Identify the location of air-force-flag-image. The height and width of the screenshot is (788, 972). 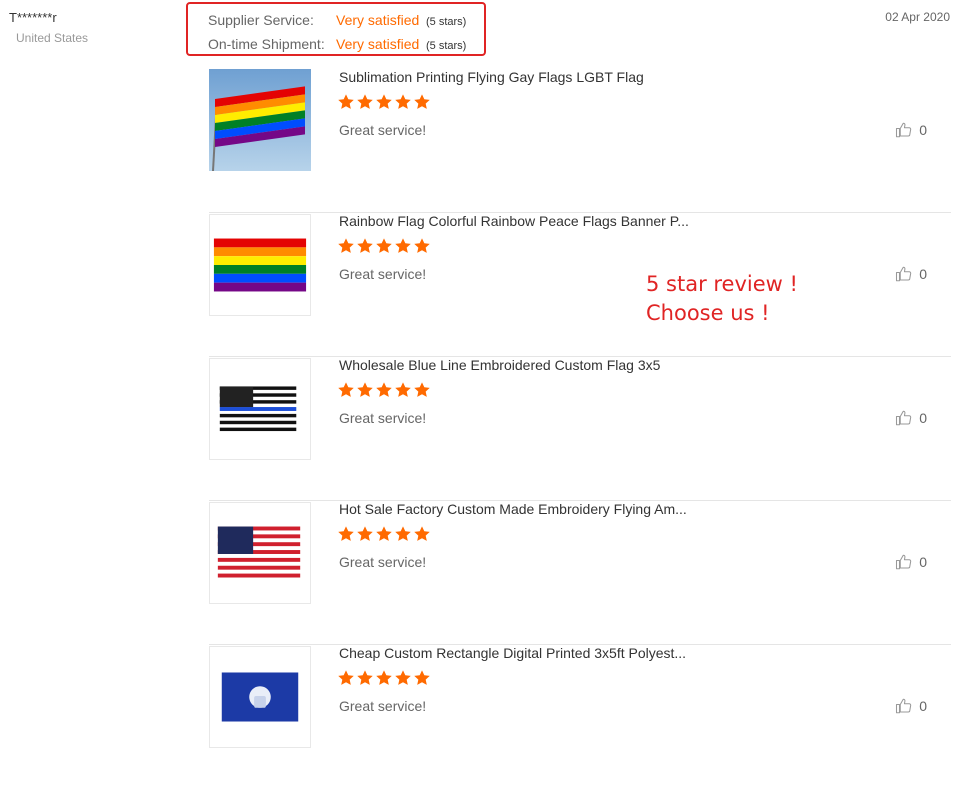
(260, 697).